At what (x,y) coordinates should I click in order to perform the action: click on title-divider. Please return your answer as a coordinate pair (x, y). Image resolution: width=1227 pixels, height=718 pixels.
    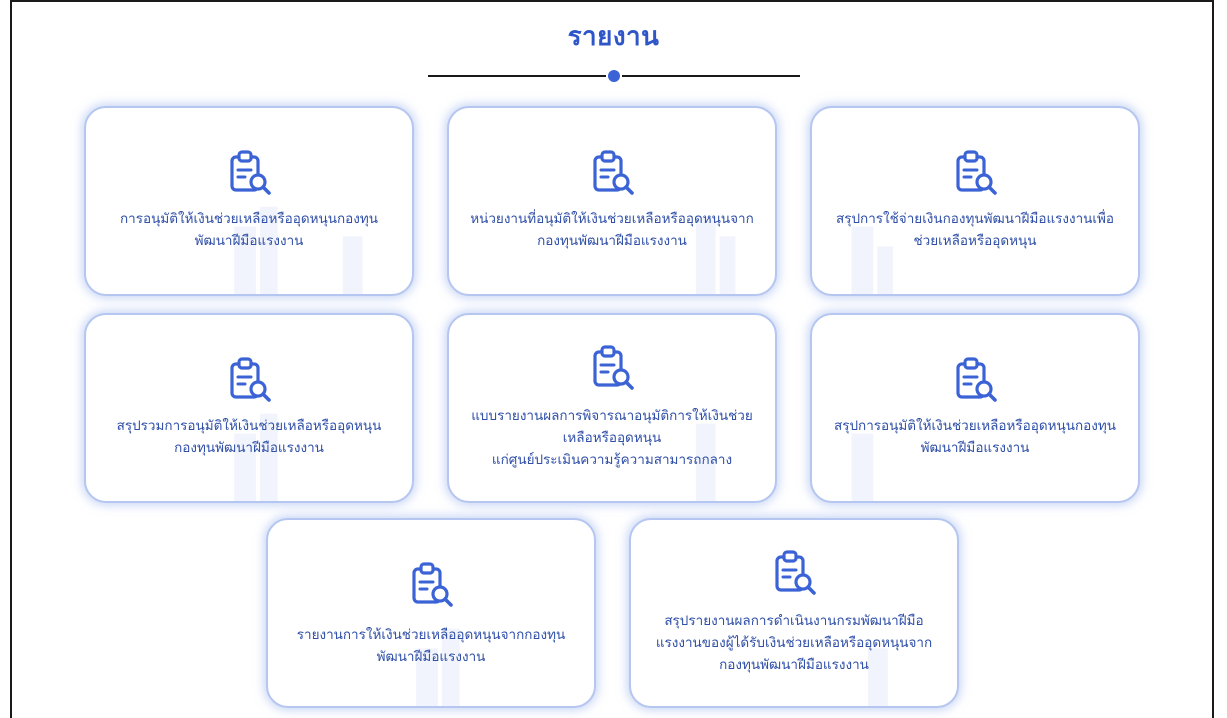
    Looking at the image, I should click on (614, 76).